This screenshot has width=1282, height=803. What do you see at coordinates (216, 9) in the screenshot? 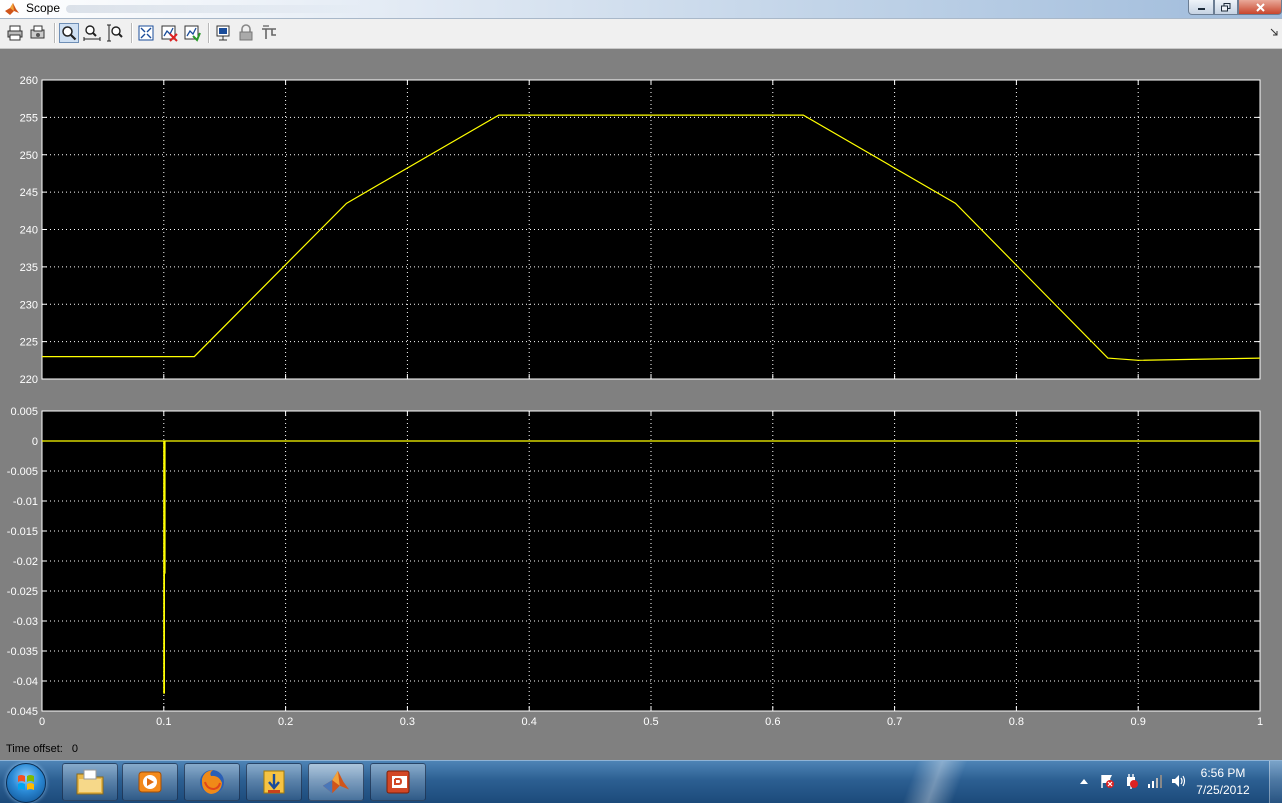
I see `title-path-blur` at bounding box center [216, 9].